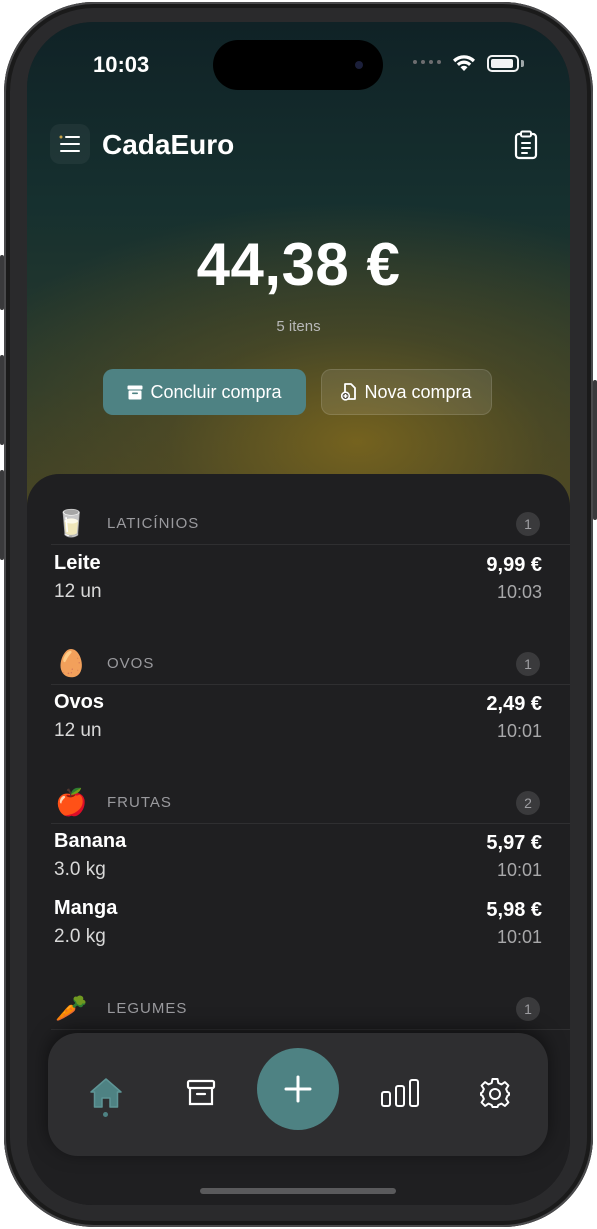 The height and width of the screenshot is (1229, 597). Describe the element at coordinates (514, 565) in the screenshot. I see `item-price: 9,99 €` at that location.